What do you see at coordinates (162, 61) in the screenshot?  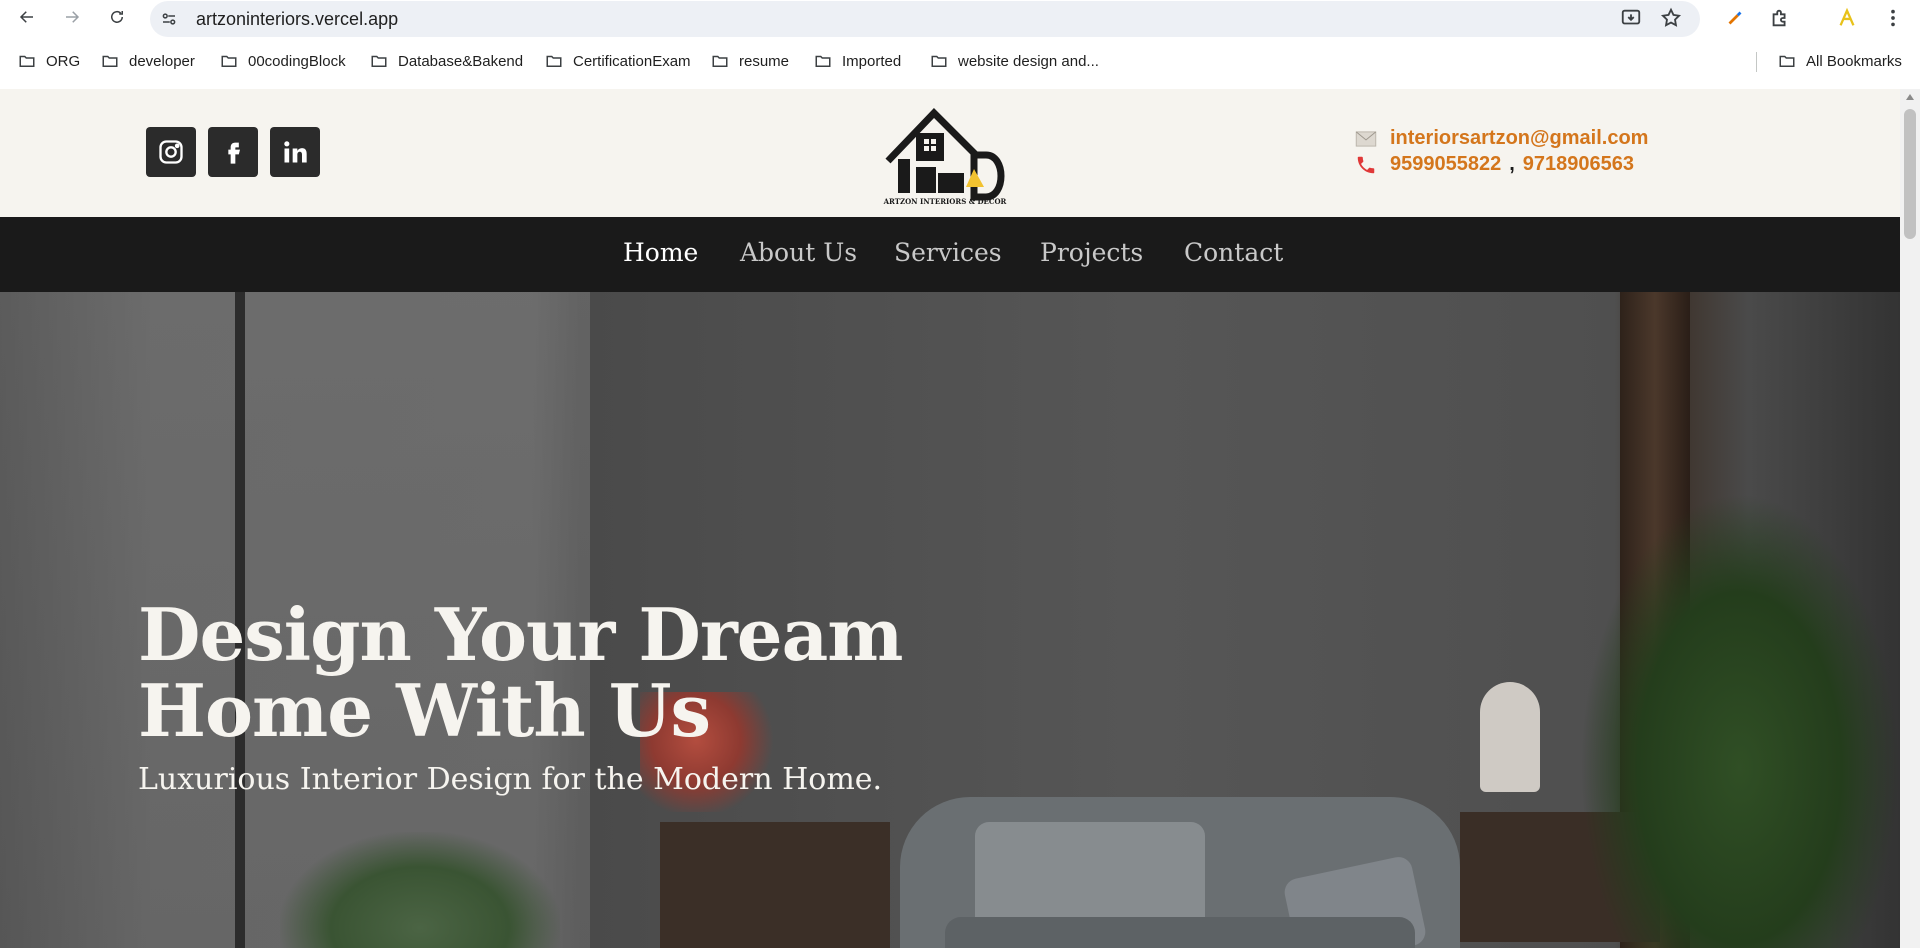 I see `bookmark-label: developer` at bounding box center [162, 61].